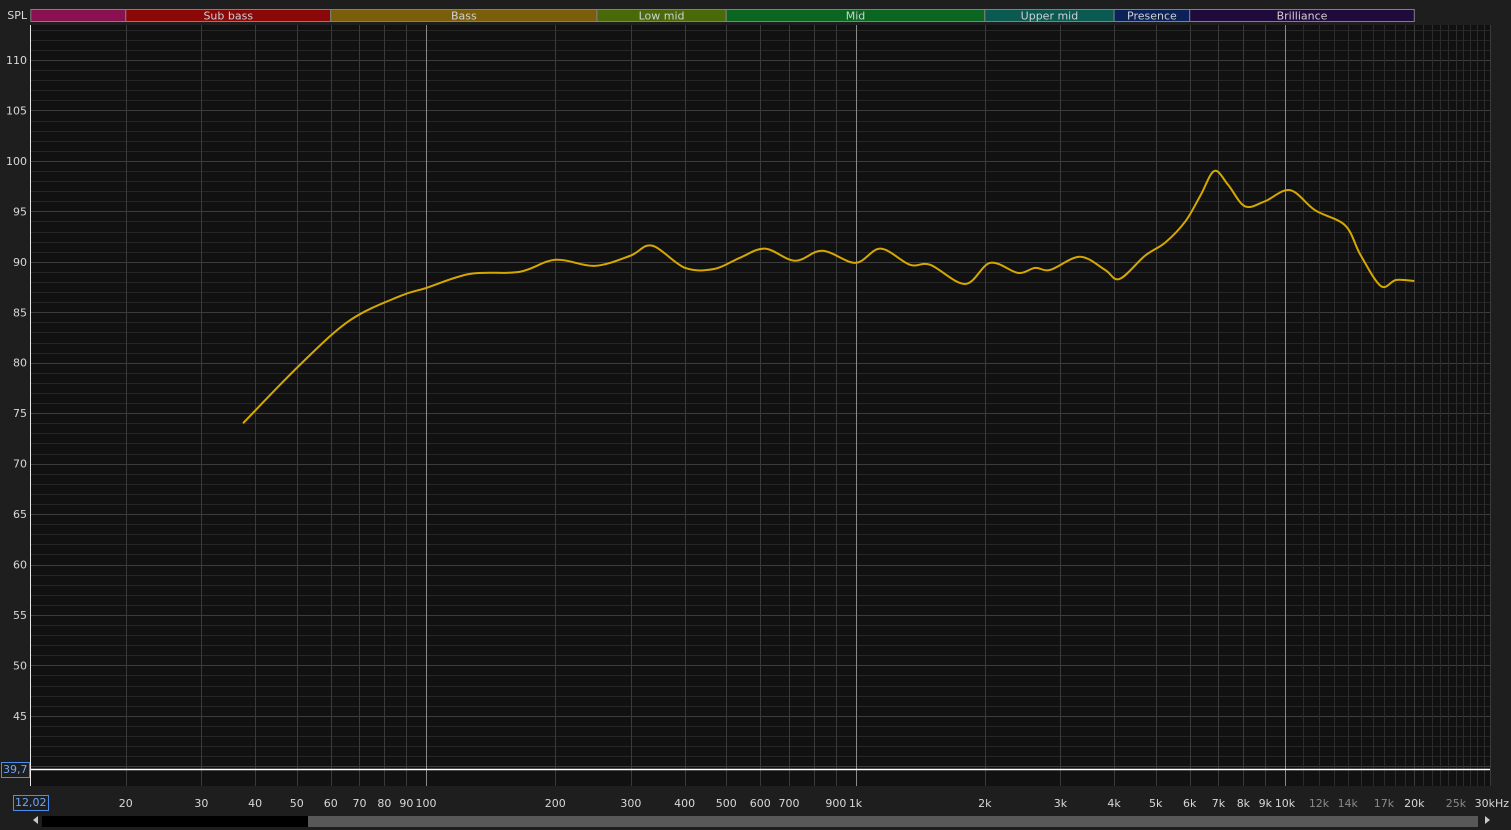 The width and height of the screenshot is (1511, 830). I want to click on band-sub-bass: Sub bass, so click(228, 16).